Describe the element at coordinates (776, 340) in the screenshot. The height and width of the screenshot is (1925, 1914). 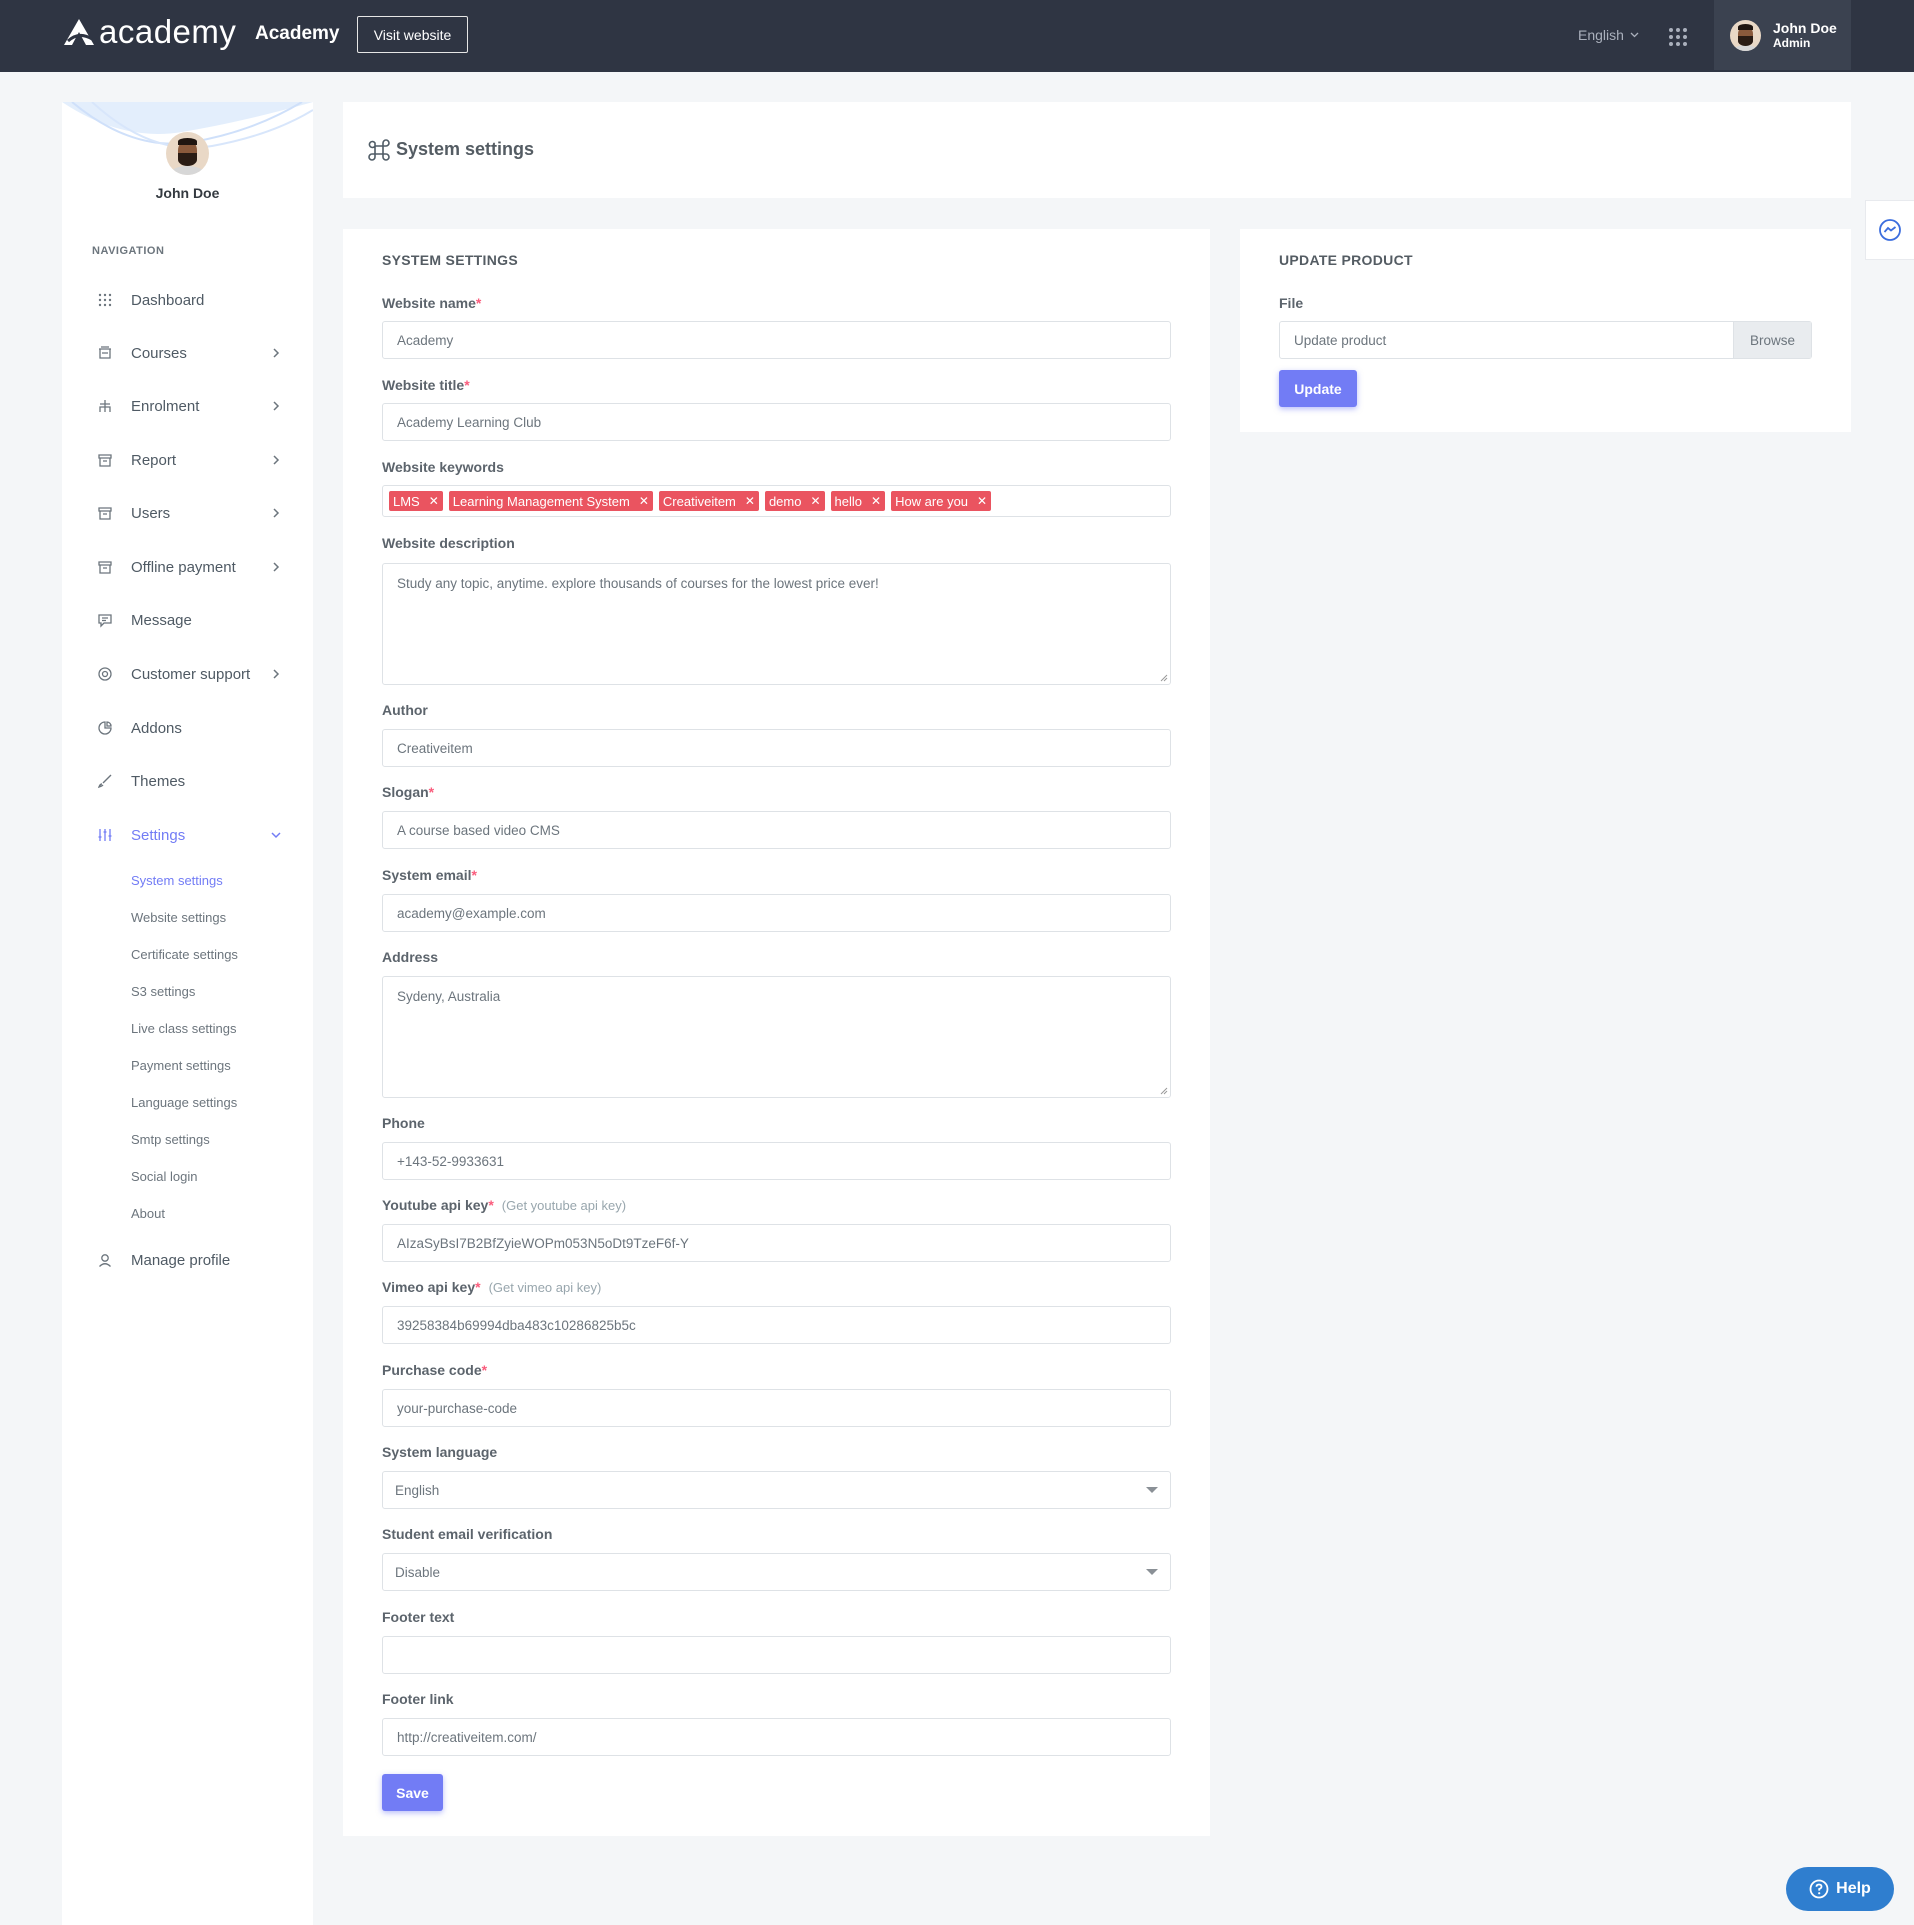
I see `website-name-input: Academy` at that location.